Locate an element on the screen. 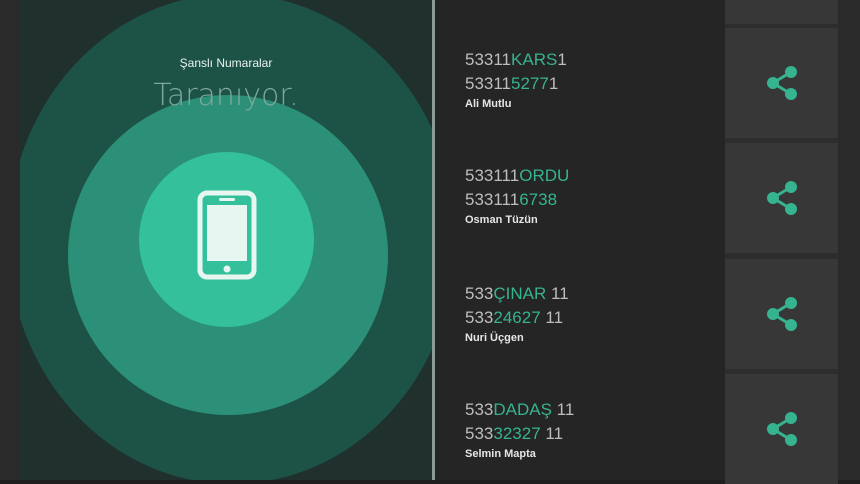 This screenshot has width=860, height=484. number-highlight: 5277 is located at coordinates (530, 83).